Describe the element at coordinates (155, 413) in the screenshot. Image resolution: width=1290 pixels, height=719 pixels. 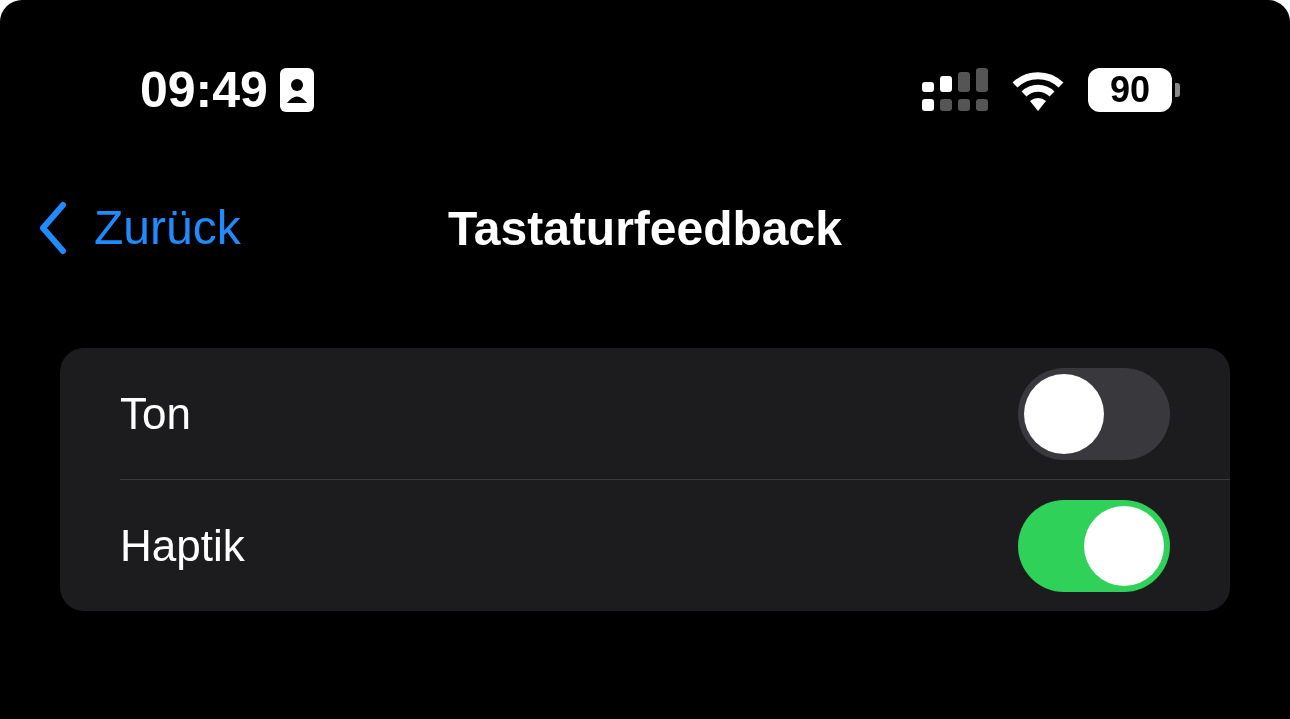
I see `setting-label: Ton` at that location.